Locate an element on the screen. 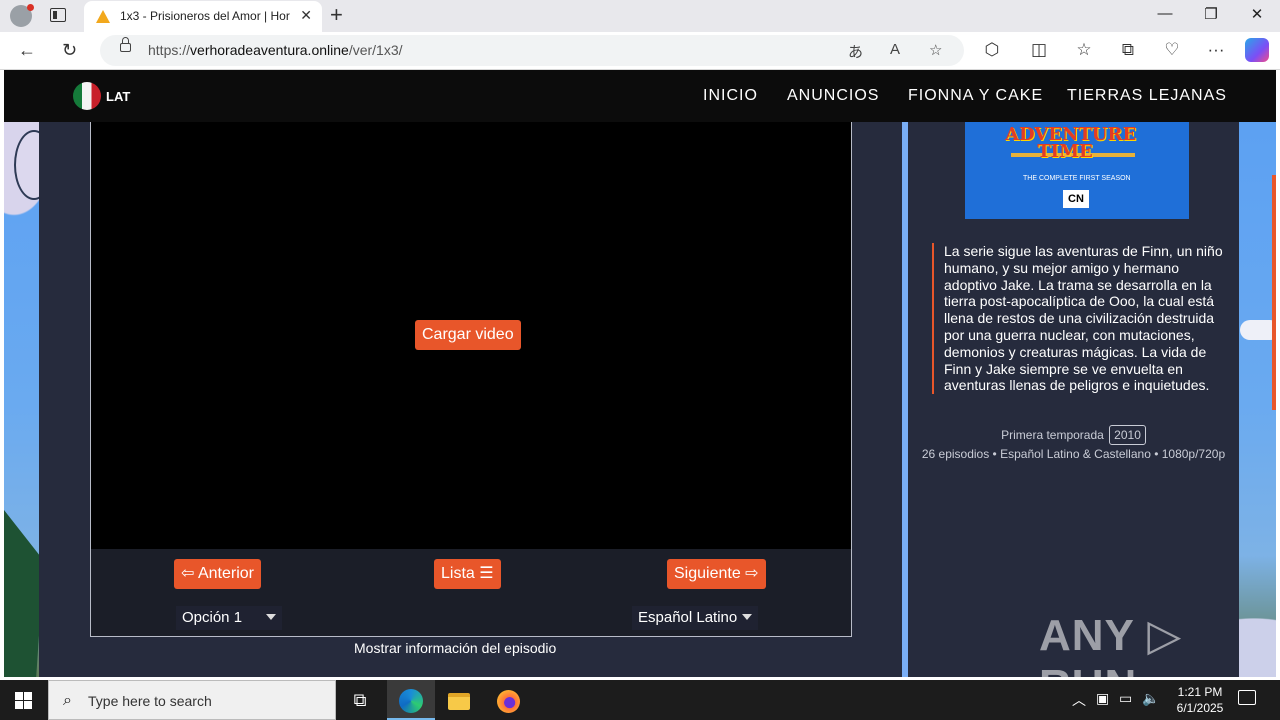 The image size is (1280, 720). favorites-icon: ☆ is located at coordinates (1084, 50).